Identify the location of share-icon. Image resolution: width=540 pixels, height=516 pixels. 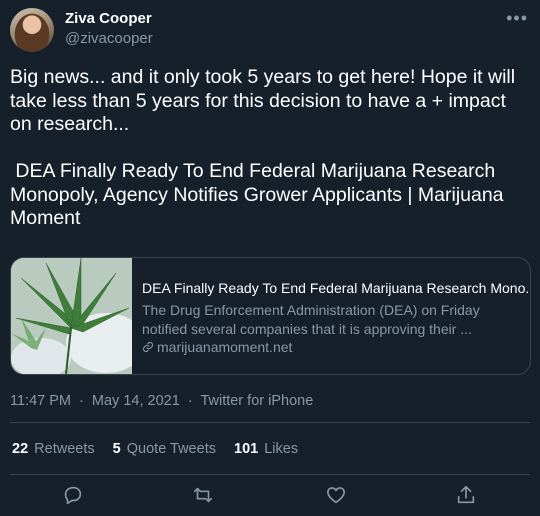
(466, 495).